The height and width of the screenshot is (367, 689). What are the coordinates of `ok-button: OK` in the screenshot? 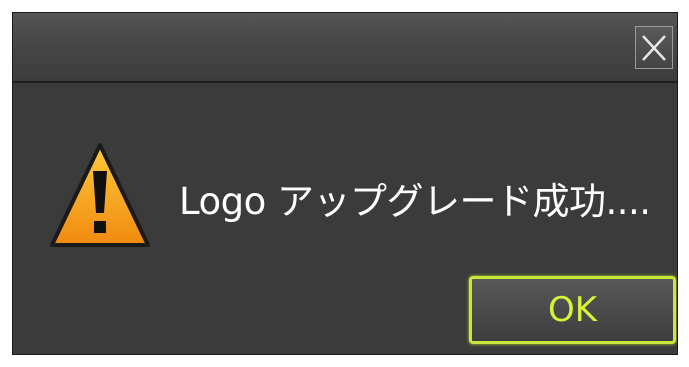 It's located at (572, 310).